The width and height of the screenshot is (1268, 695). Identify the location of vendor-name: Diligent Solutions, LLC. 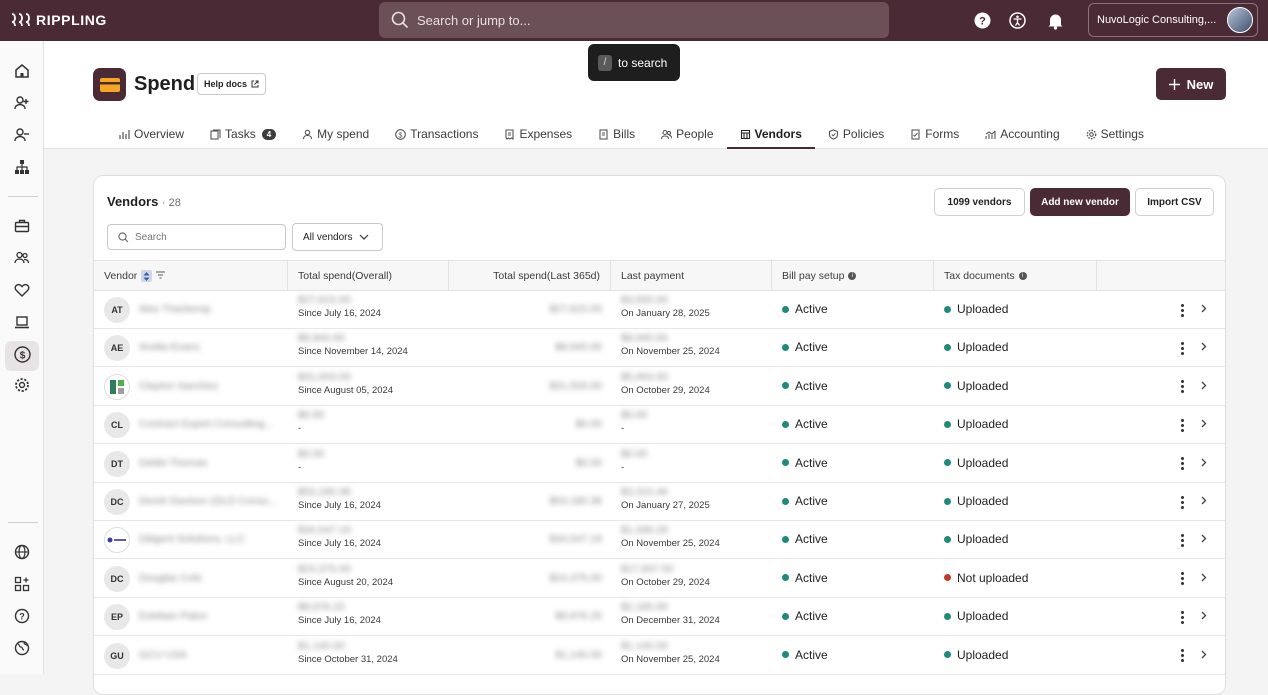
(192, 539).